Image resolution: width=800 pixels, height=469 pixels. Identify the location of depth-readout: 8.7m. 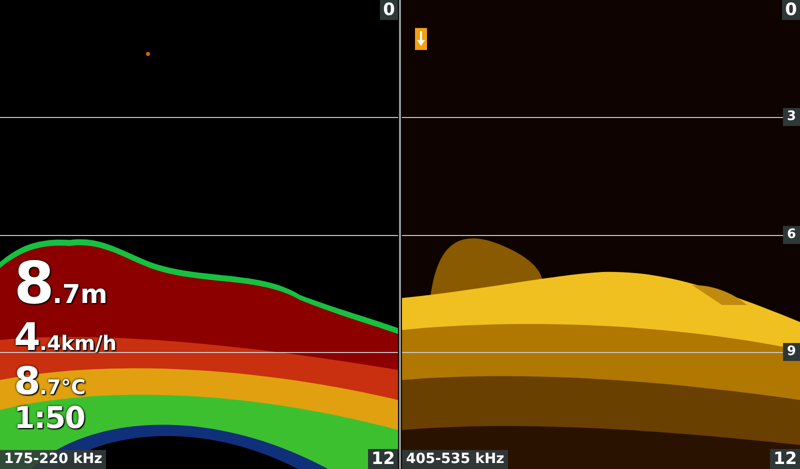
(61, 283).